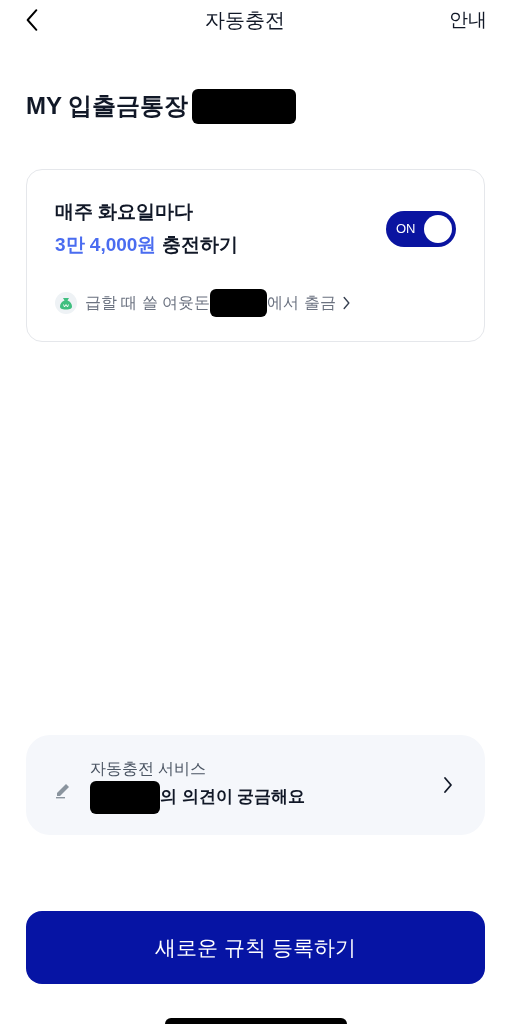 This screenshot has width=511, height=1024. I want to click on info-link: 안내, so click(468, 20).